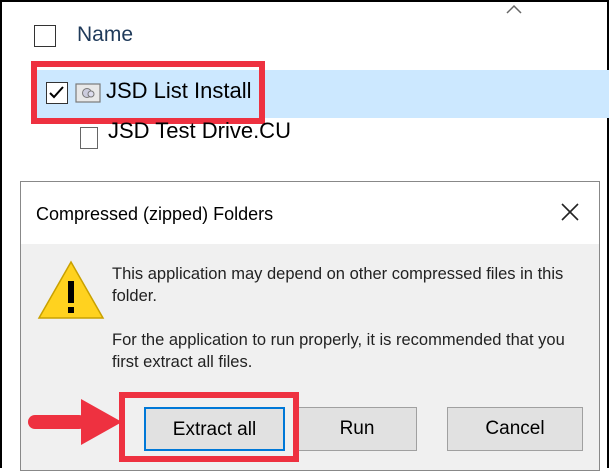 This screenshot has width=609, height=471. Describe the element at coordinates (570, 212) in the screenshot. I see `close-icon` at that location.